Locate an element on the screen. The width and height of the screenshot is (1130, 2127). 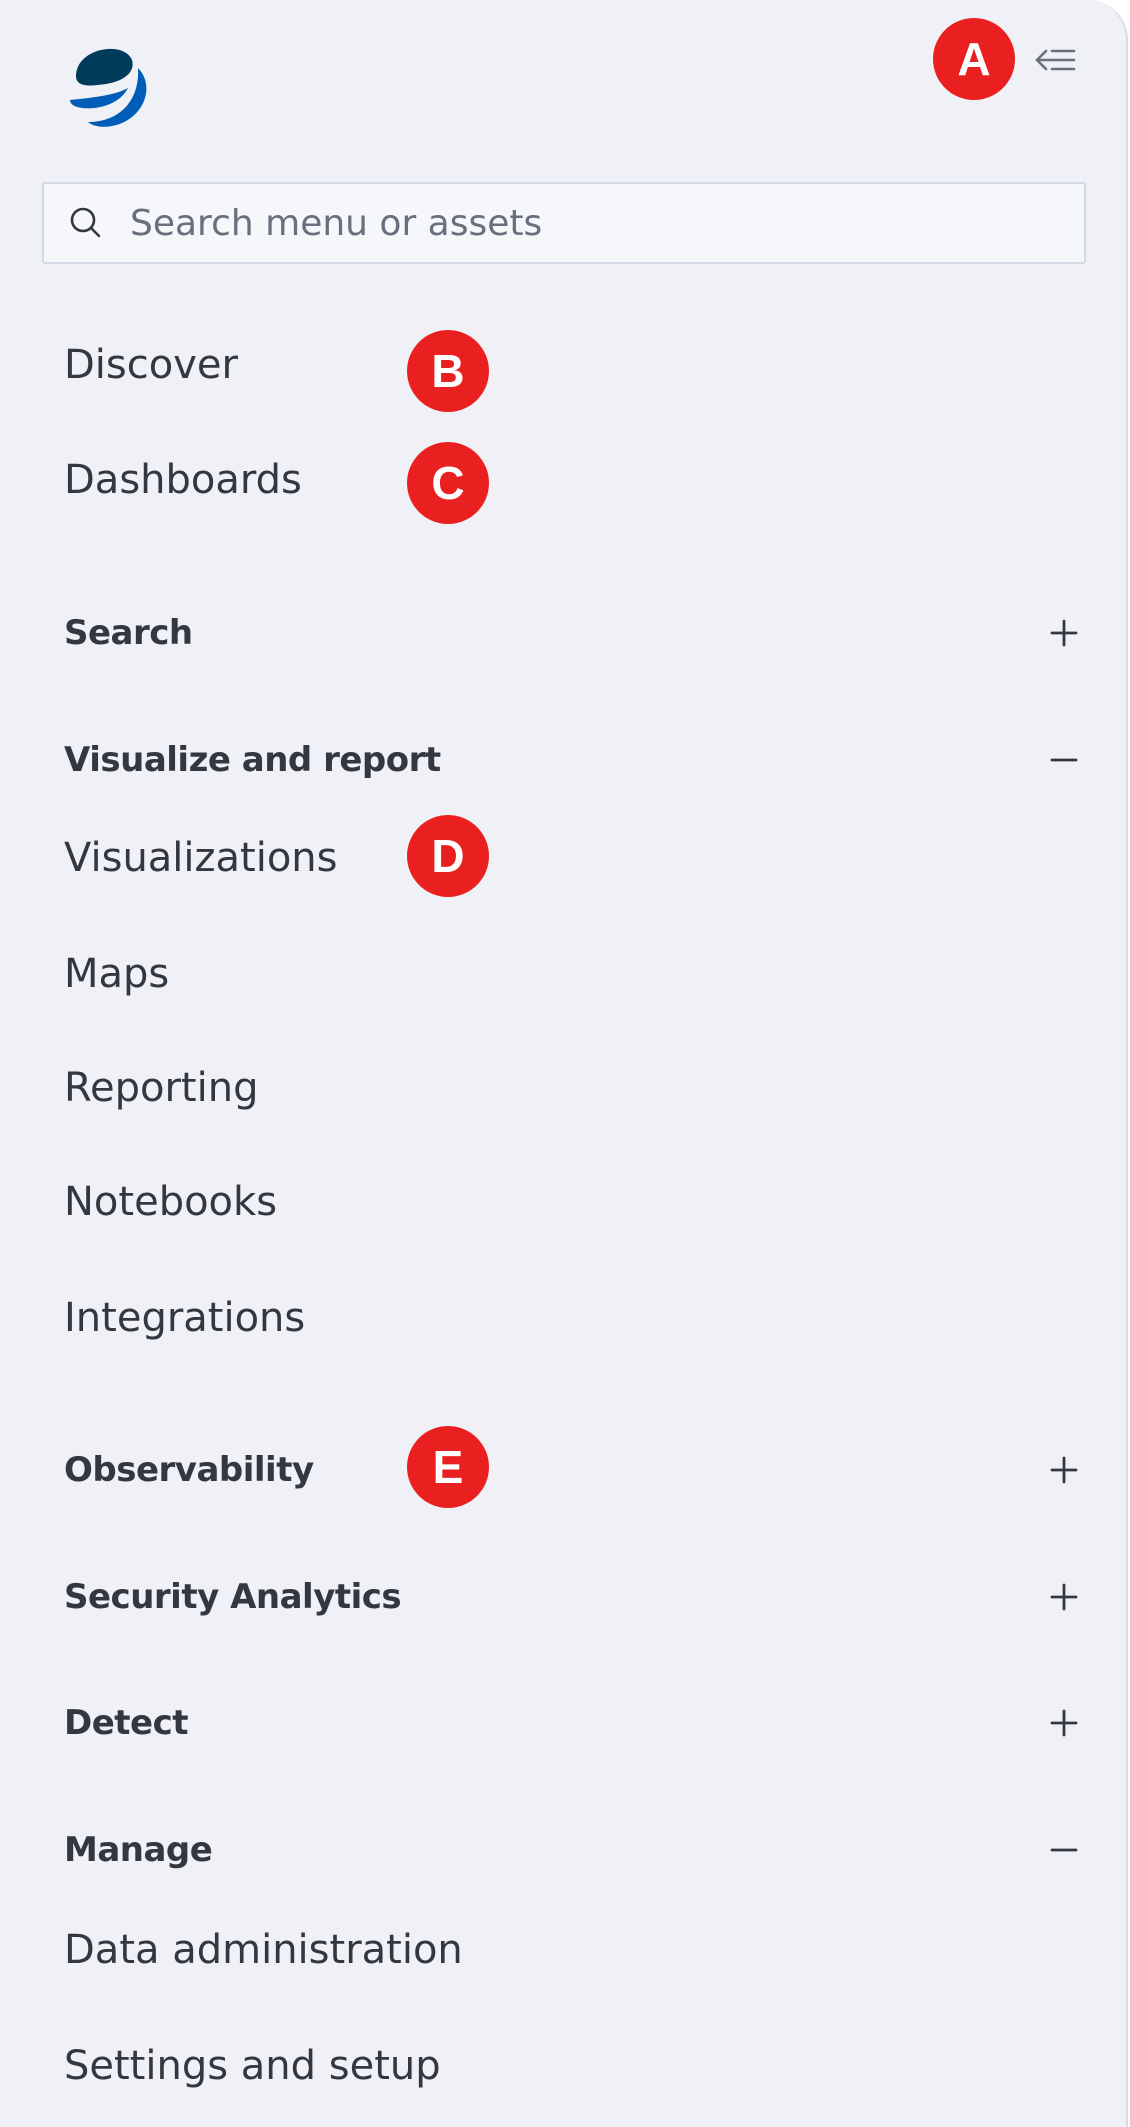
group-title-detect: Detect is located at coordinates (126, 1723).